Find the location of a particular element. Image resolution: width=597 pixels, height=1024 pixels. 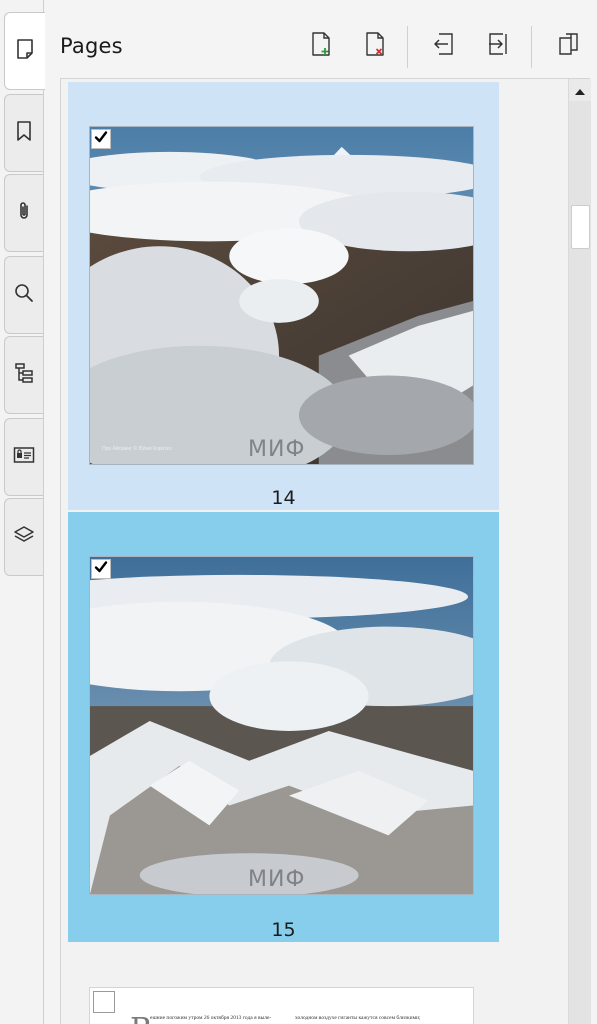

scroll-up-button is located at coordinates (580, 90).